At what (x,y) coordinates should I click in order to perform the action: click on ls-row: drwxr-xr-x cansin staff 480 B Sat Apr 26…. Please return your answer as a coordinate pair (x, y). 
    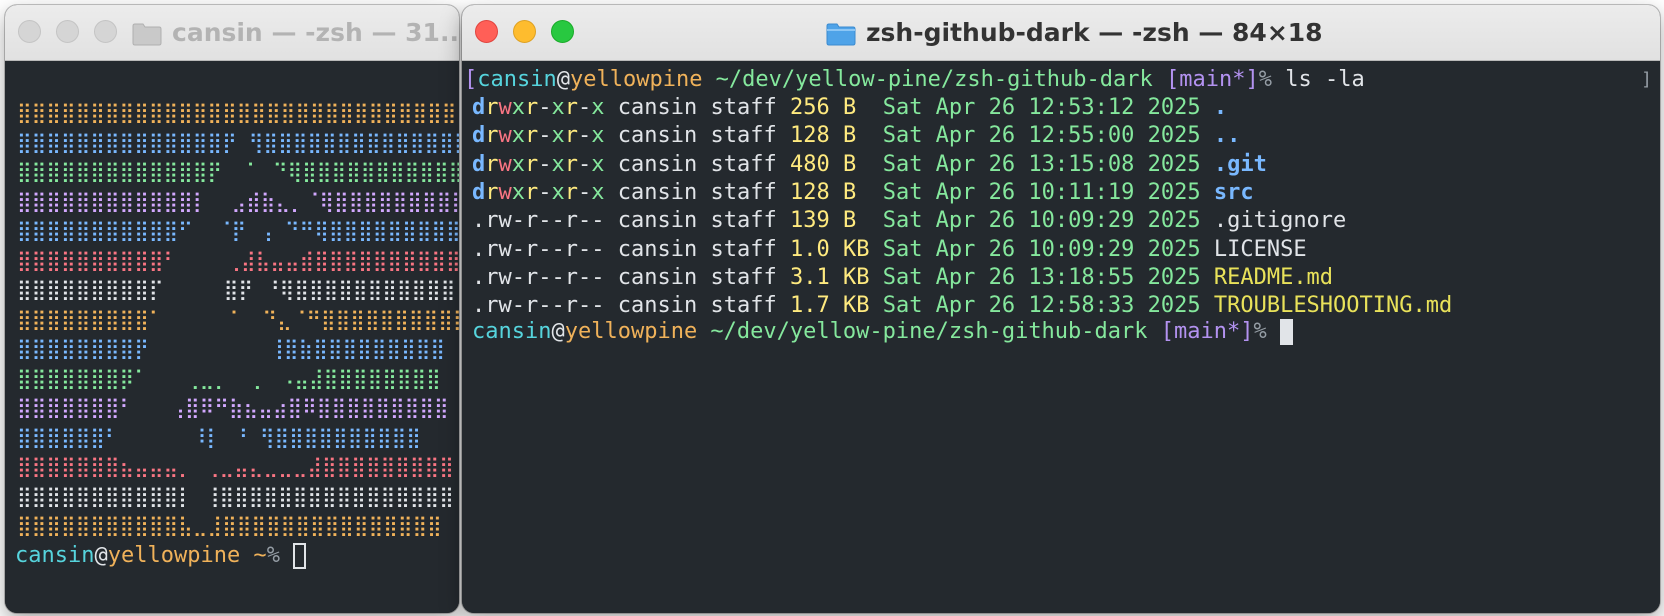
    Looking at the image, I should click on (869, 165).